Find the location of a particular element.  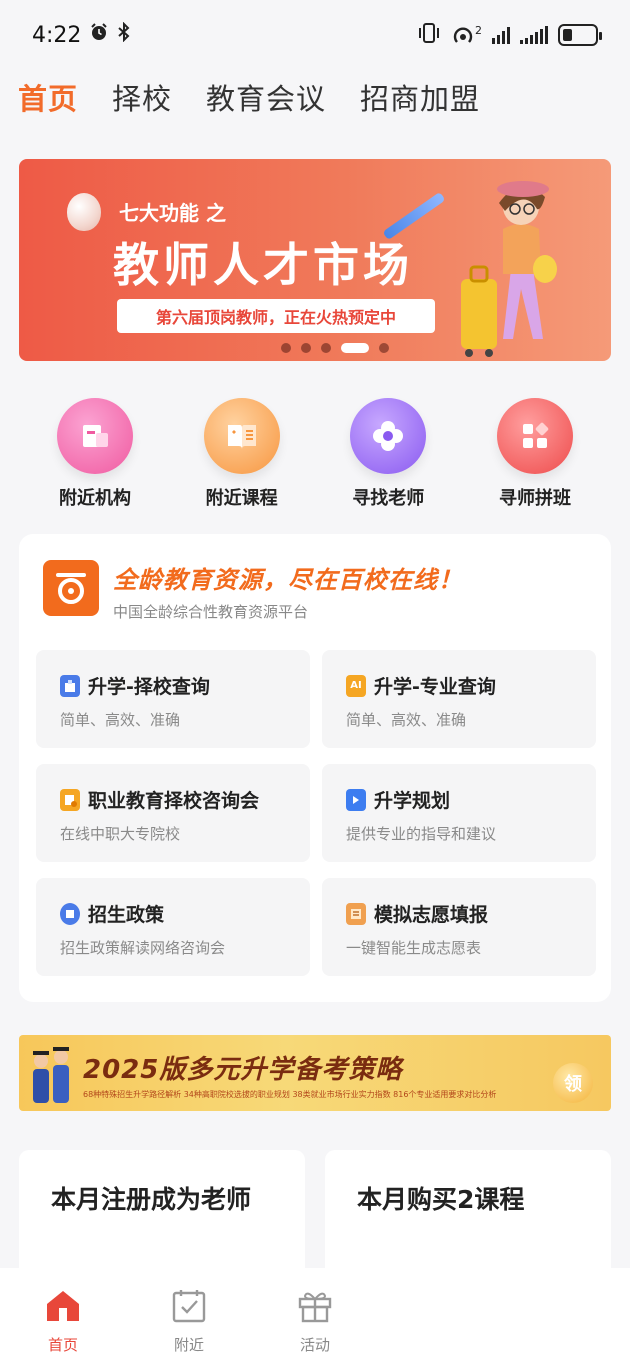

form-scroll-icon is located at coordinates (356, 913).